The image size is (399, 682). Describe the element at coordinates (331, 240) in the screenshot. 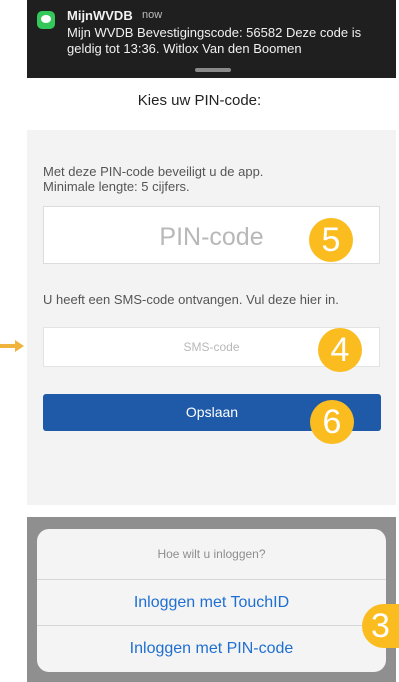

I see `step-badge-5: 5` at that location.